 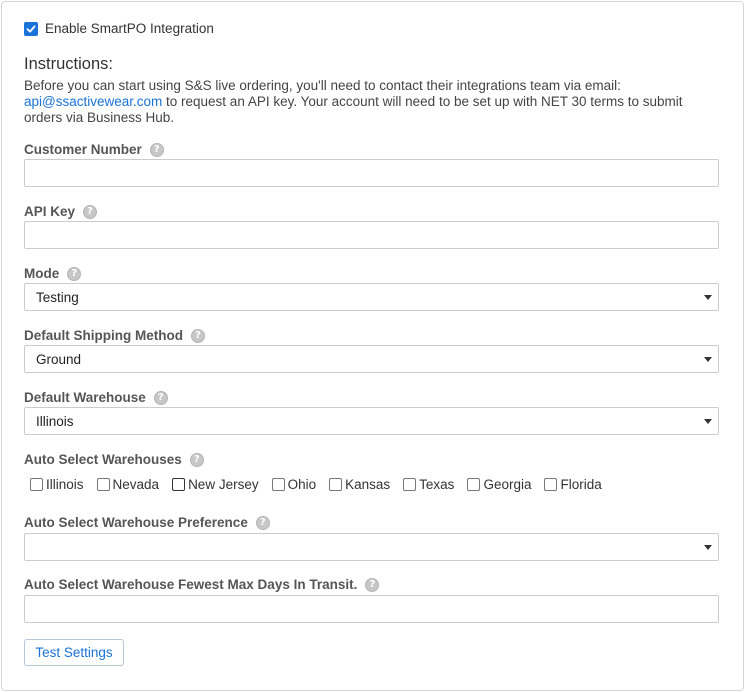 What do you see at coordinates (93, 101) in the screenshot?
I see `api-email-link: api@ssactivewear.com` at bounding box center [93, 101].